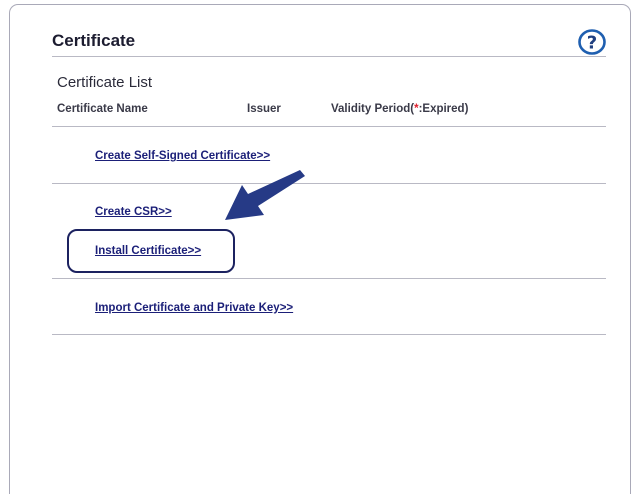 The width and height of the screenshot is (638, 494). I want to click on column-header-certificate-name: Certificate Name, so click(102, 109).